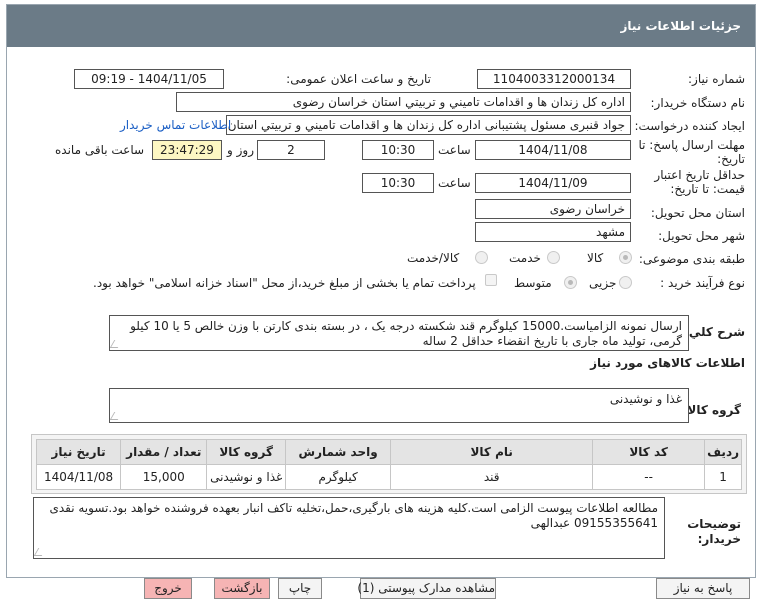  Describe the element at coordinates (723, 452) in the screenshot. I see `col-row: ردیف` at that location.